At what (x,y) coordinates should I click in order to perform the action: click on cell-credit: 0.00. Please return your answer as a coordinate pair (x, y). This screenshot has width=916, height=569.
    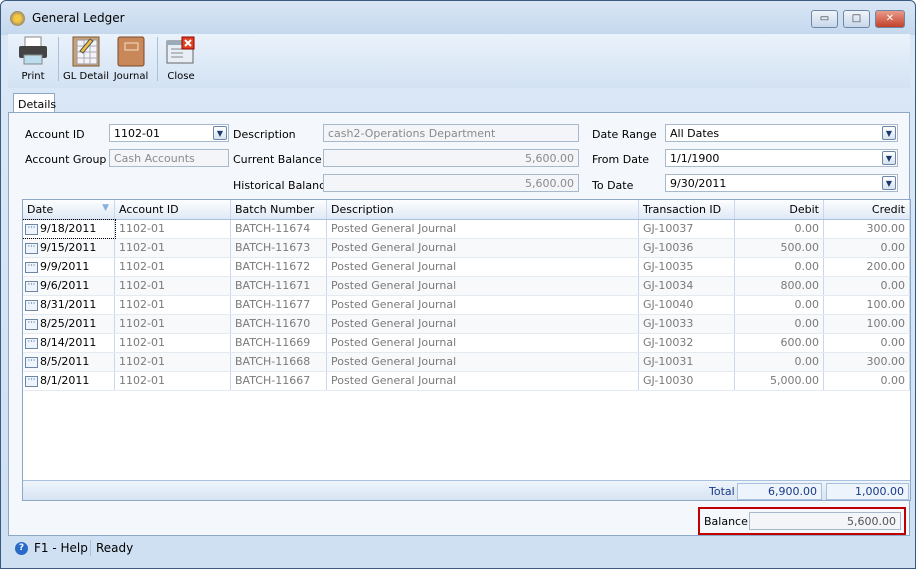
    Looking at the image, I should click on (867, 286).